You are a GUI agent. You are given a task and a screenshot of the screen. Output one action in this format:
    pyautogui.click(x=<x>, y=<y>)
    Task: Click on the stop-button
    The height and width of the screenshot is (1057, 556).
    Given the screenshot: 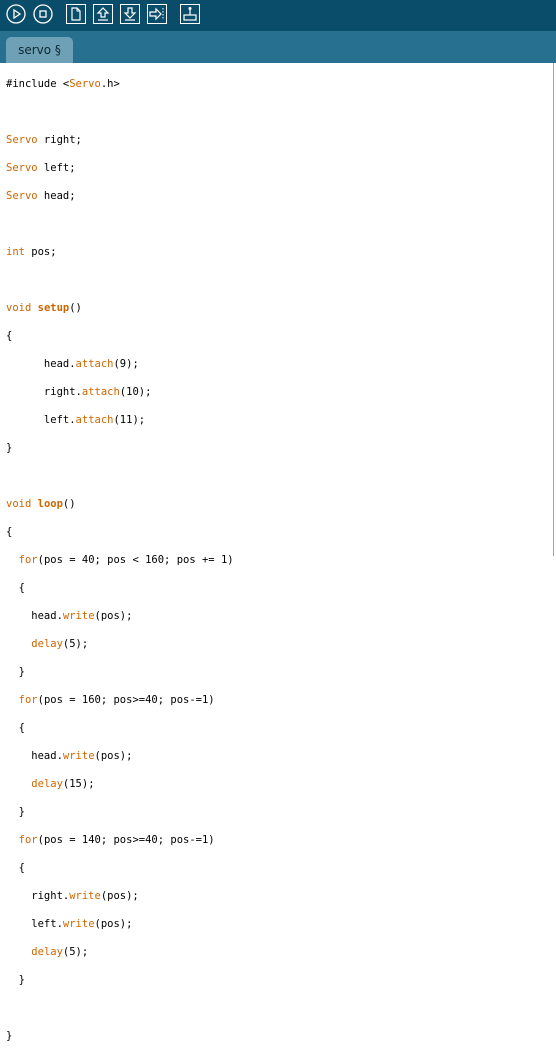 What is the action you would take?
    pyautogui.click(x=43, y=14)
    